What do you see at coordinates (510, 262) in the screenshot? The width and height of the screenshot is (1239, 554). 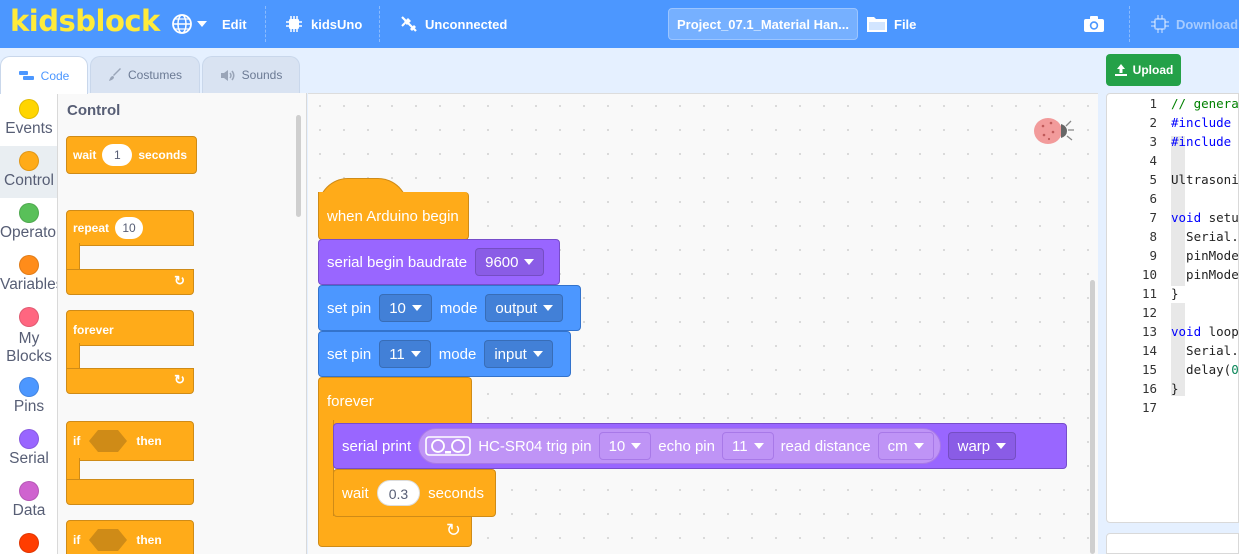 I see `baudrate-dropdown: 9600` at bounding box center [510, 262].